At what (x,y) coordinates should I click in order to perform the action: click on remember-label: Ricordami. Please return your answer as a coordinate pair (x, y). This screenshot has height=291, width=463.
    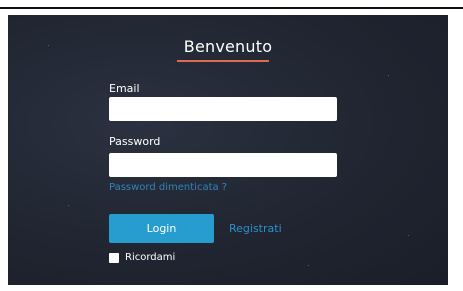
    Looking at the image, I should click on (150, 257).